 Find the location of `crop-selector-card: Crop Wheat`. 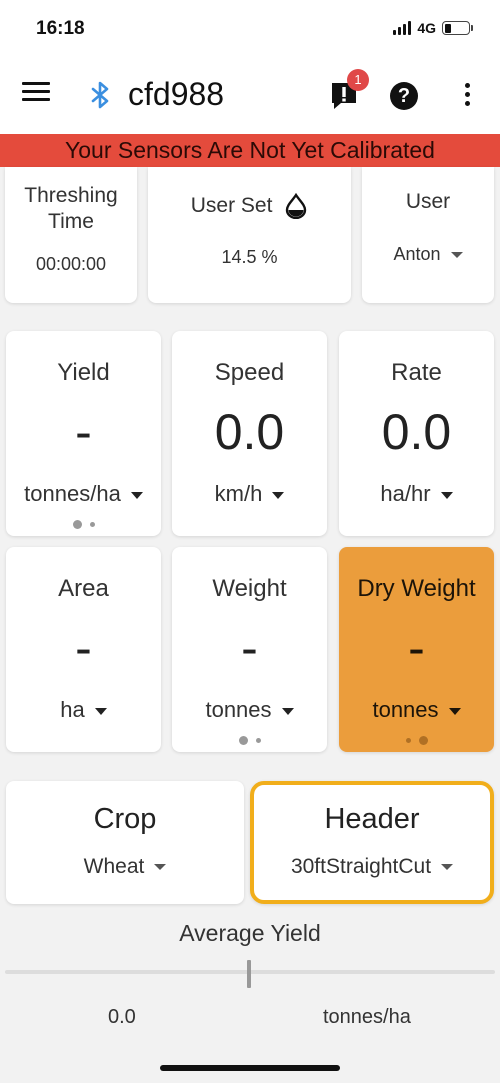

crop-selector-card: Crop Wheat is located at coordinates (125, 842).